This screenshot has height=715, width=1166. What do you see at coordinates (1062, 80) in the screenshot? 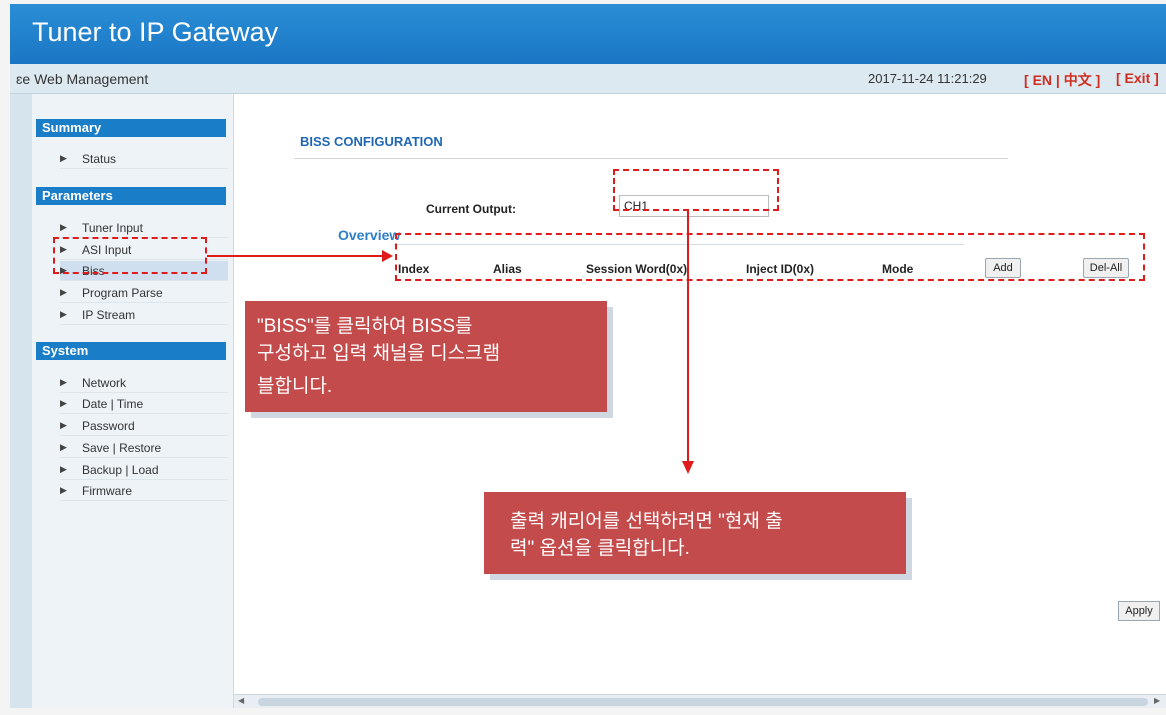
I see `language-switcher: [ EN | 中文 ]` at bounding box center [1062, 80].